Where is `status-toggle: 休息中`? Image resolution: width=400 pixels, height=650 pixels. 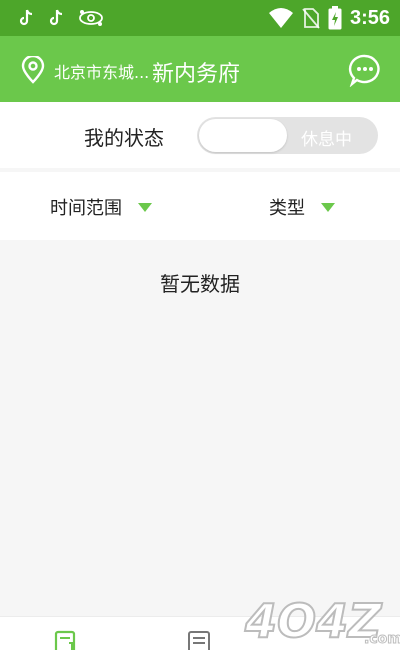
status-toggle: 休息中 is located at coordinates (287, 135).